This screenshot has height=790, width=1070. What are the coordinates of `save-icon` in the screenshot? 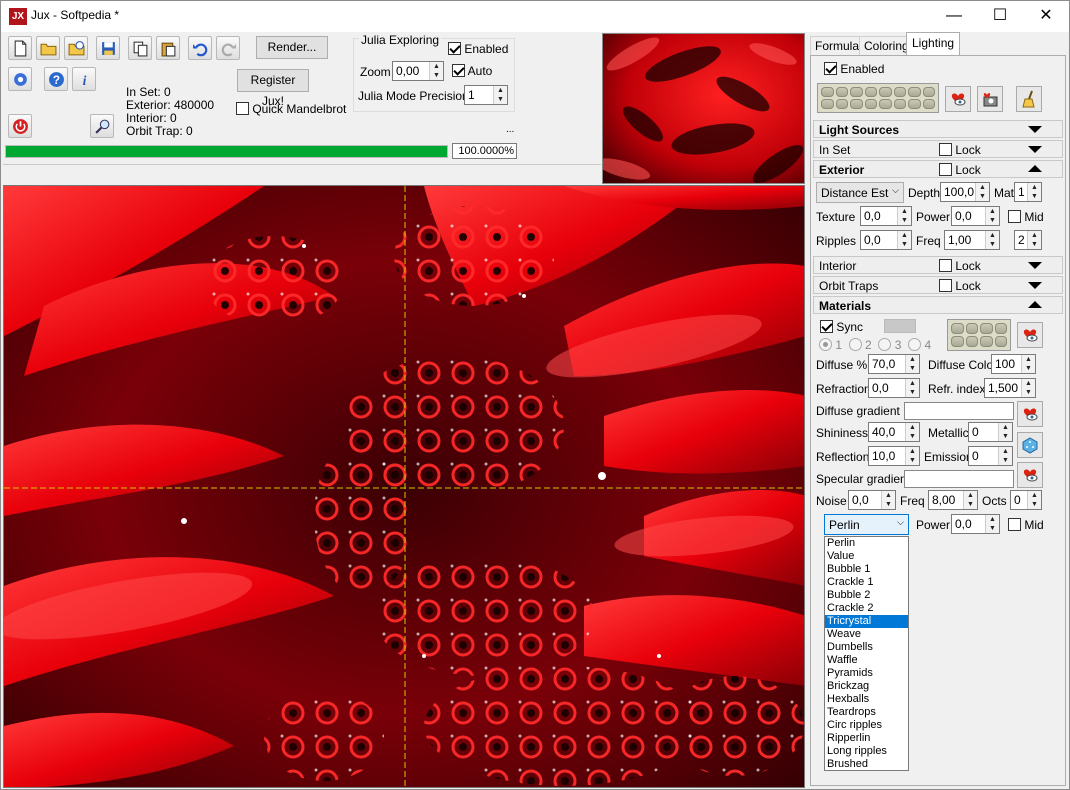 It's located at (108, 48).